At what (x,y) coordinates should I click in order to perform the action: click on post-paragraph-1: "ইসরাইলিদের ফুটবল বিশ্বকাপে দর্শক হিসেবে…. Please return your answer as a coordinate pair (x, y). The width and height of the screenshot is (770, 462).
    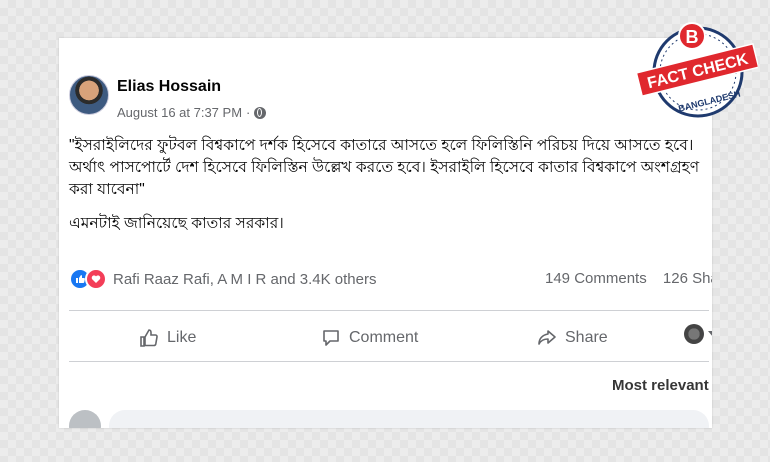
    Looking at the image, I should click on (384, 167).